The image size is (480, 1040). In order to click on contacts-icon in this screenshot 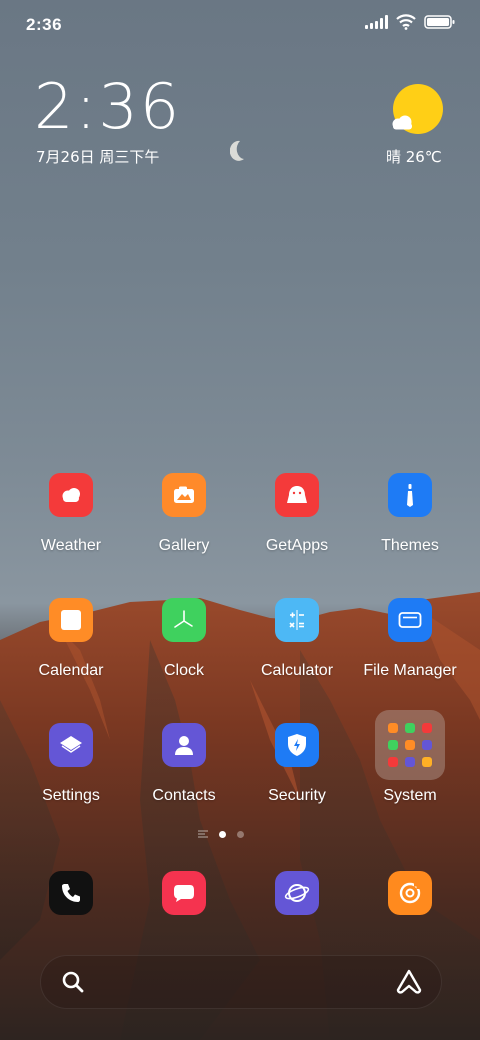, I will do `click(184, 745)`.